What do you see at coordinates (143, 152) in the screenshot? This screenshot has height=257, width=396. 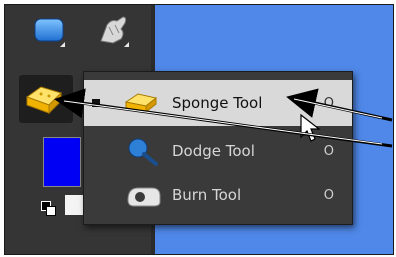 I see `dodge-icon` at bounding box center [143, 152].